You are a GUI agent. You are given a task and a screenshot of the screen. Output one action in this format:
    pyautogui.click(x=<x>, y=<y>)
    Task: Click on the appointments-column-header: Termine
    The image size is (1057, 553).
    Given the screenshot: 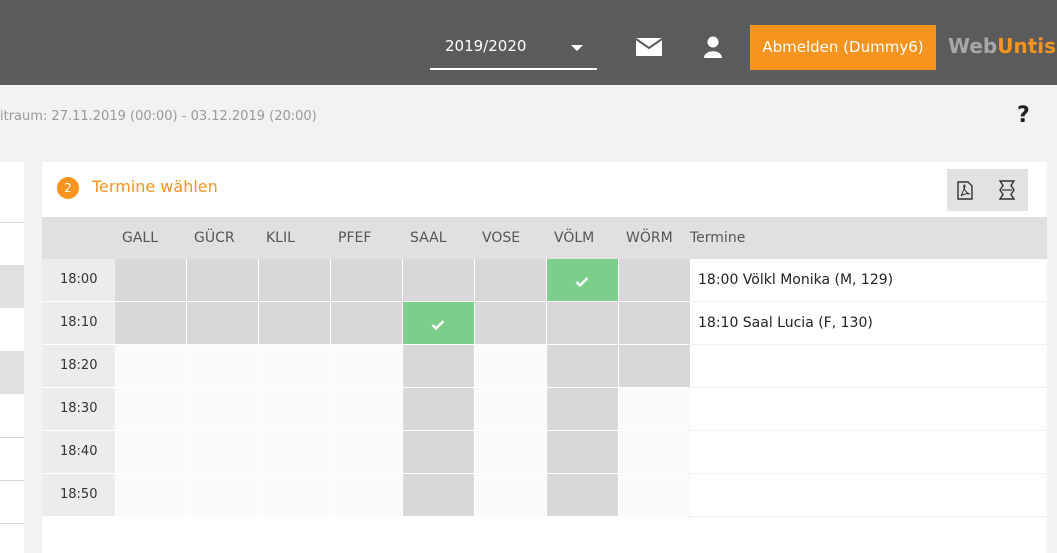 What is the action you would take?
    pyautogui.click(x=718, y=238)
    